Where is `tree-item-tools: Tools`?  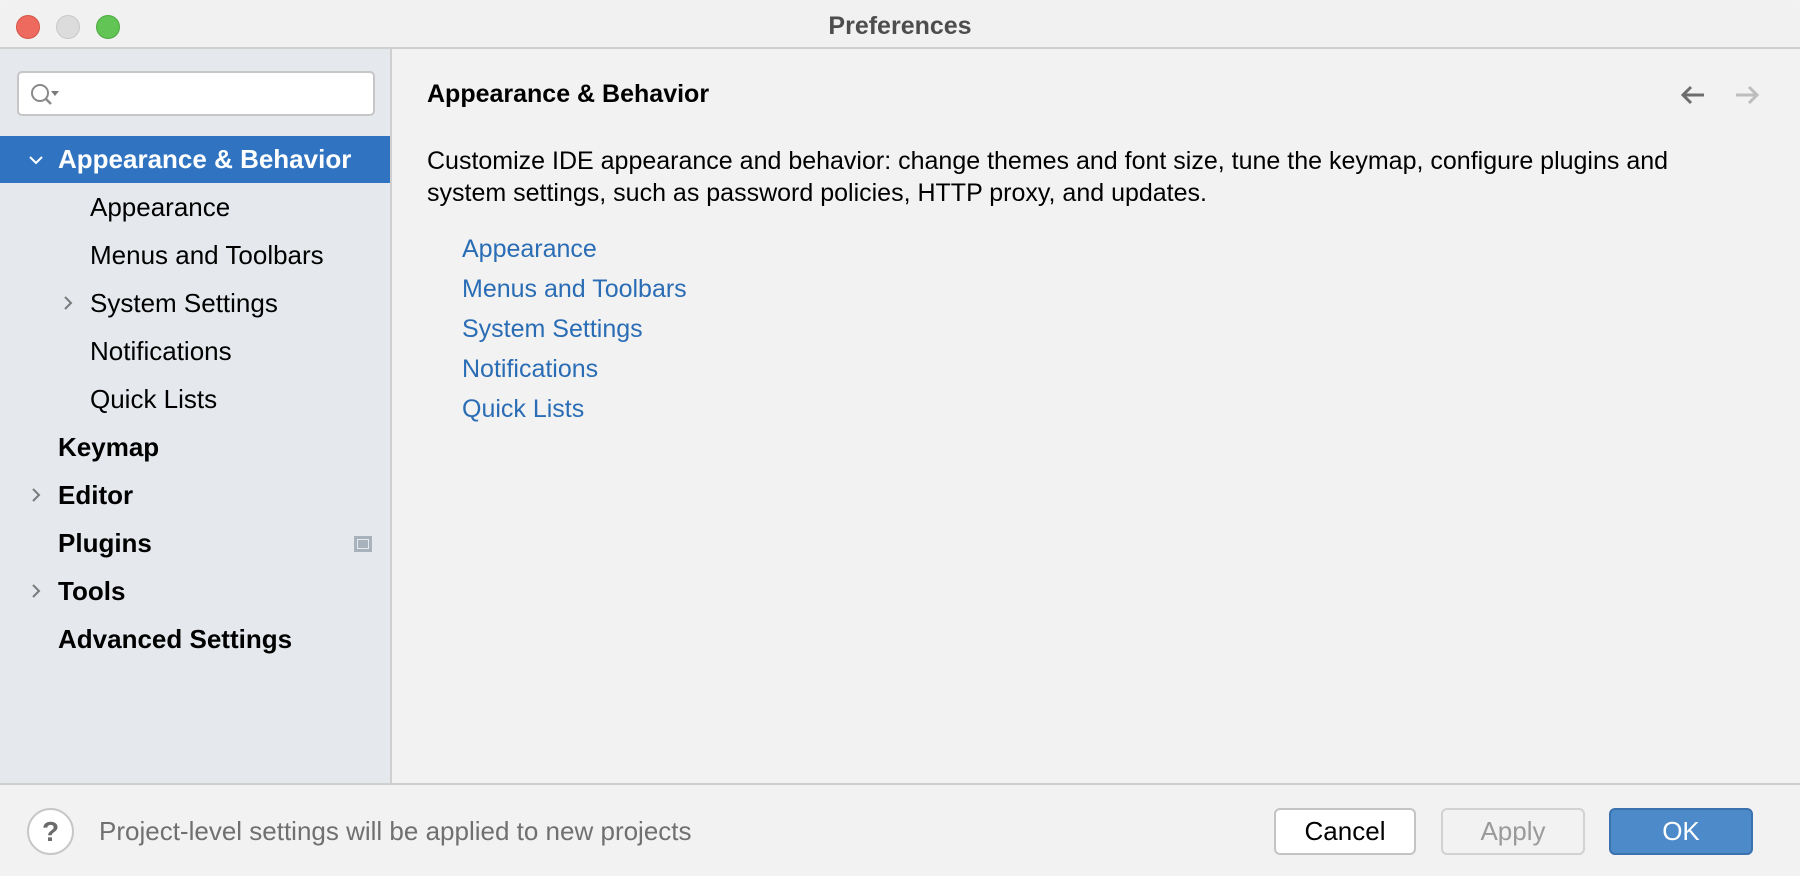 tree-item-tools: Tools is located at coordinates (195, 591).